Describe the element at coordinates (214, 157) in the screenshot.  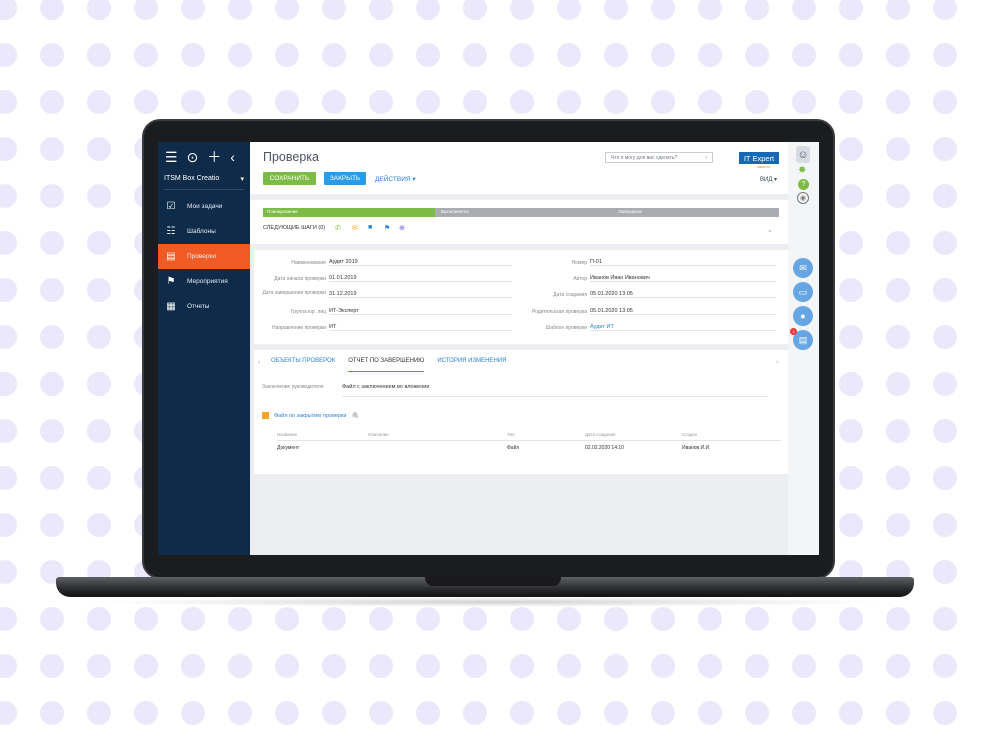
I see `add-icon: ＋` at that location.